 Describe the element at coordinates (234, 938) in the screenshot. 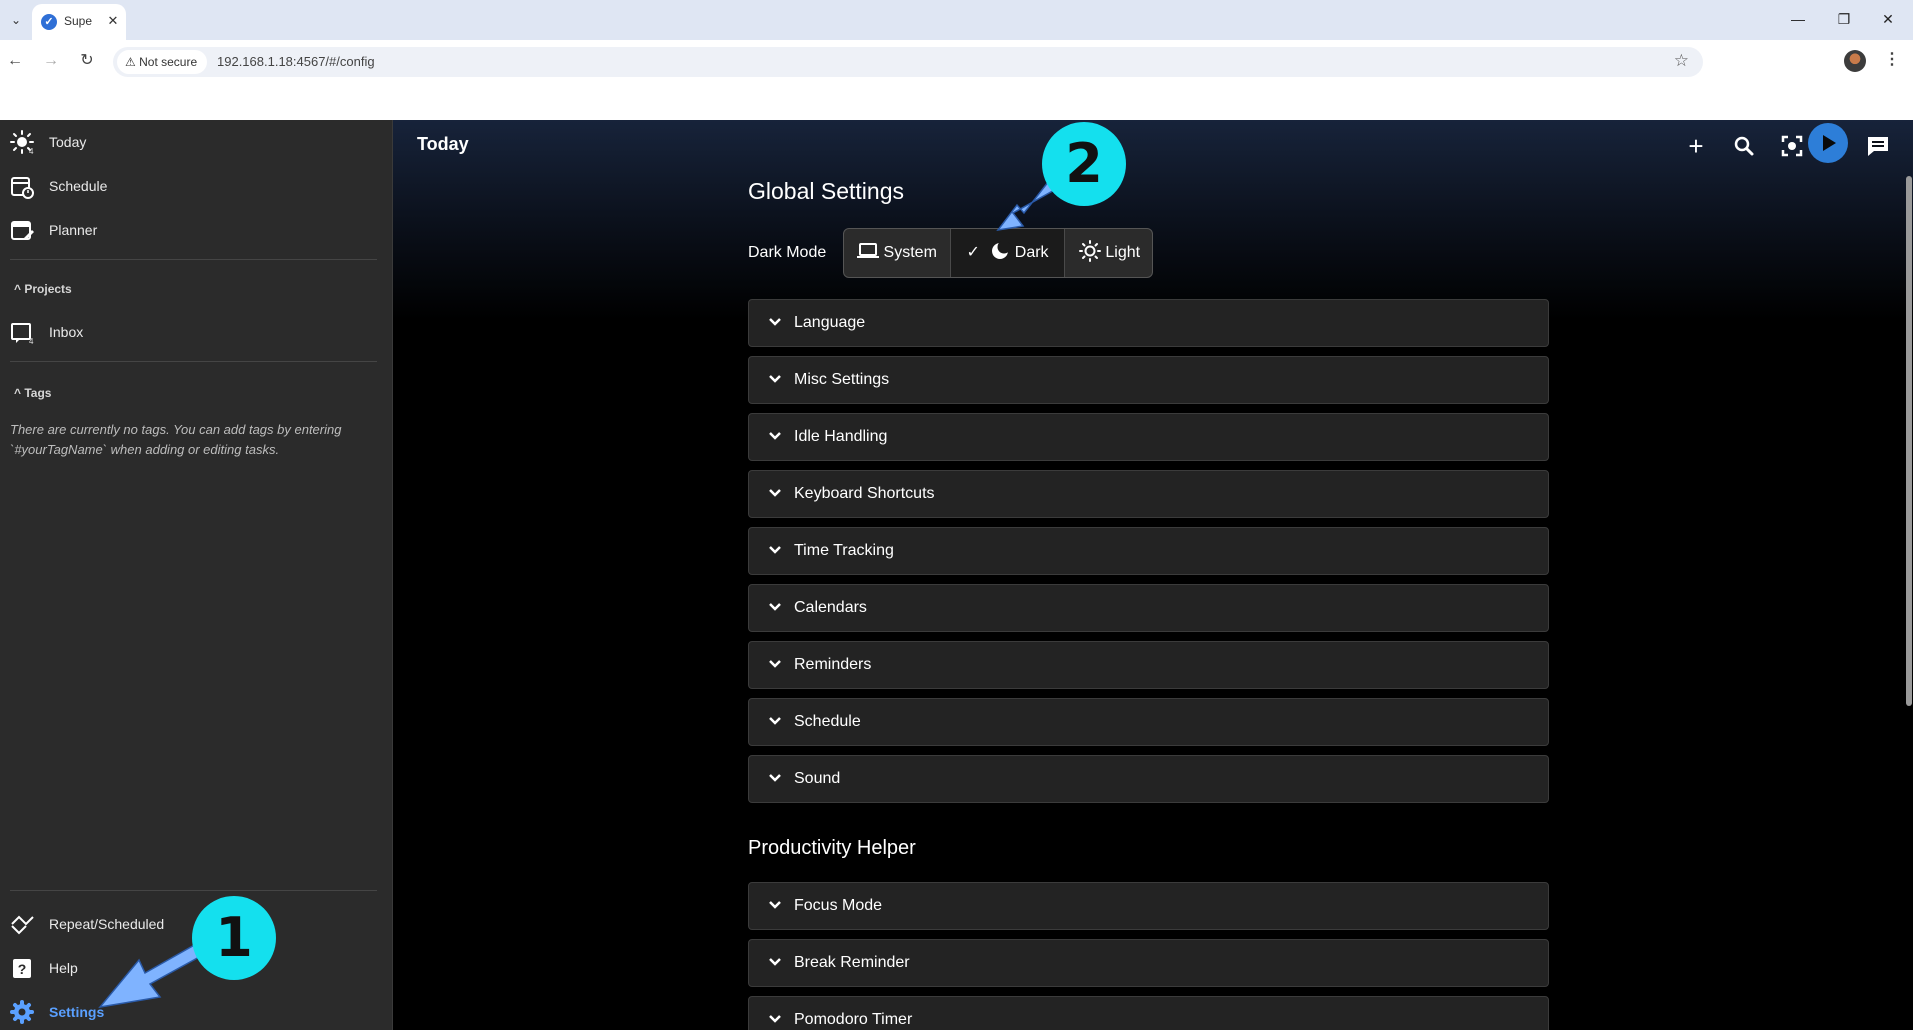

I see `annotation-badge-1: 1` at that location.